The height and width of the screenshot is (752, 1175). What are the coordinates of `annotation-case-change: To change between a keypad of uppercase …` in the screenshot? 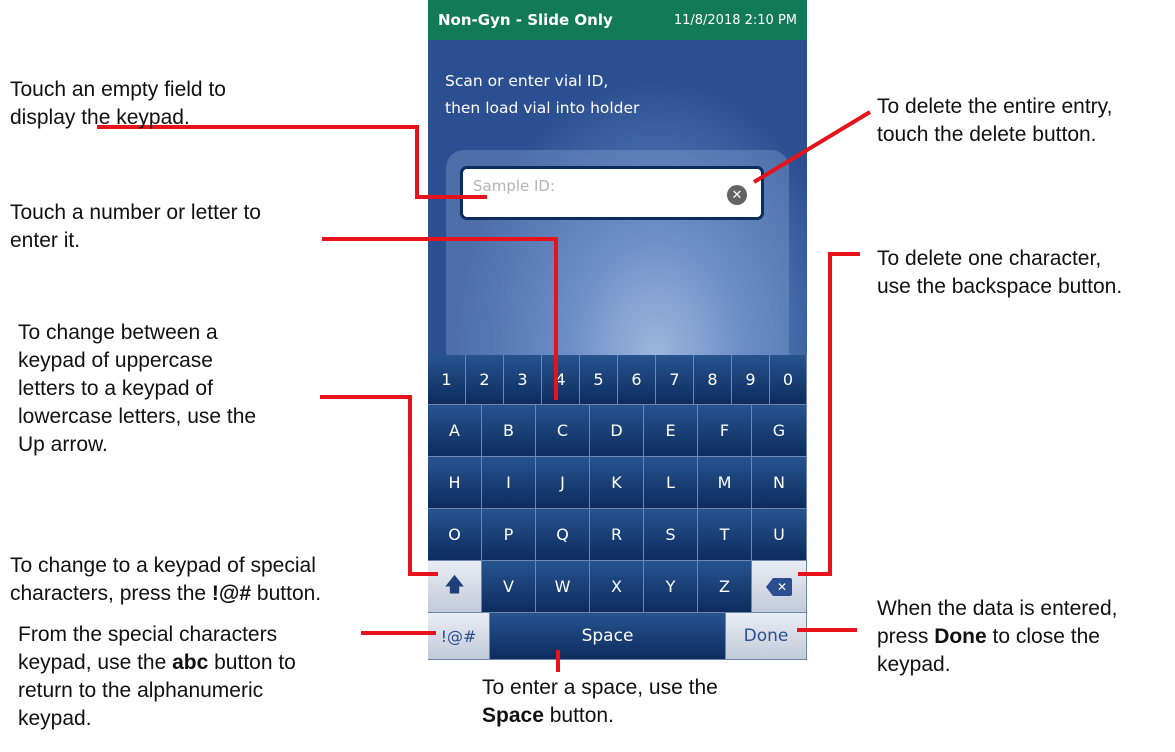 It's located at (137, 389).